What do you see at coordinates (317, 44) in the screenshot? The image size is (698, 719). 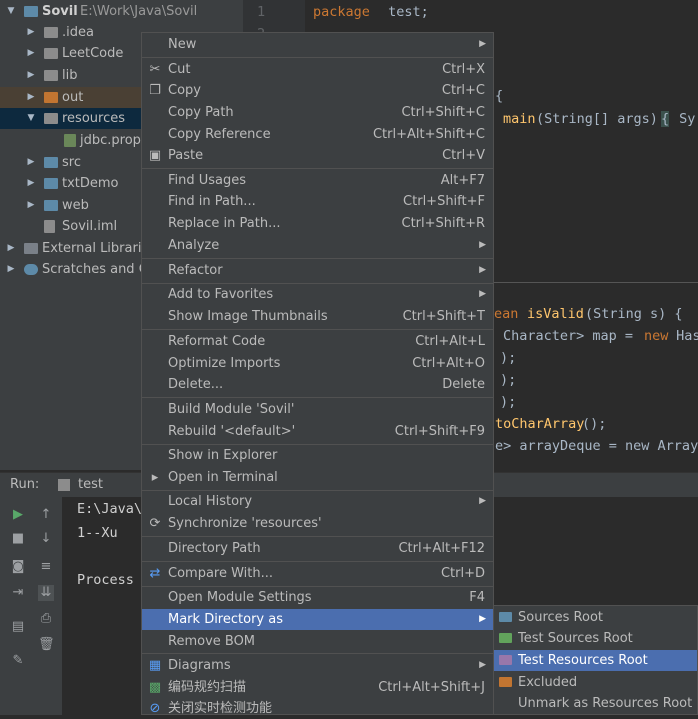 I see `menu-item-new: New ▶` at bounding box center [317, 44].